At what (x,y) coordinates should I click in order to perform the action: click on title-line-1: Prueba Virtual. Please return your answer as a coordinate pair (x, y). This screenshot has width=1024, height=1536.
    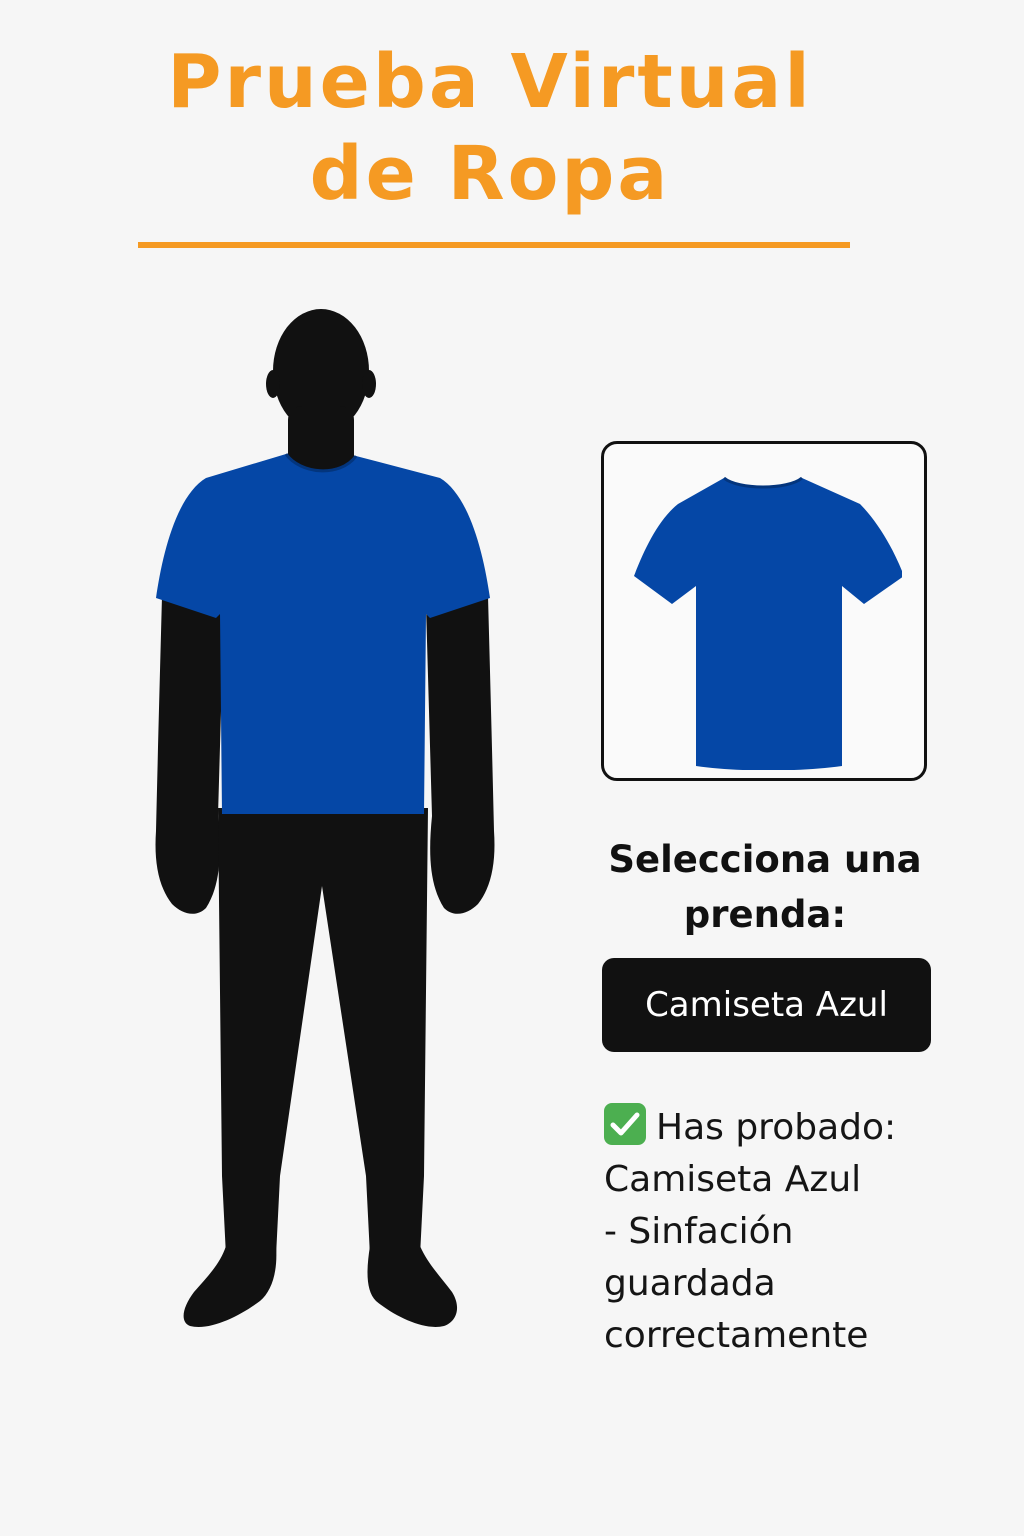
    Looking at the image, I should click on (490, 82).